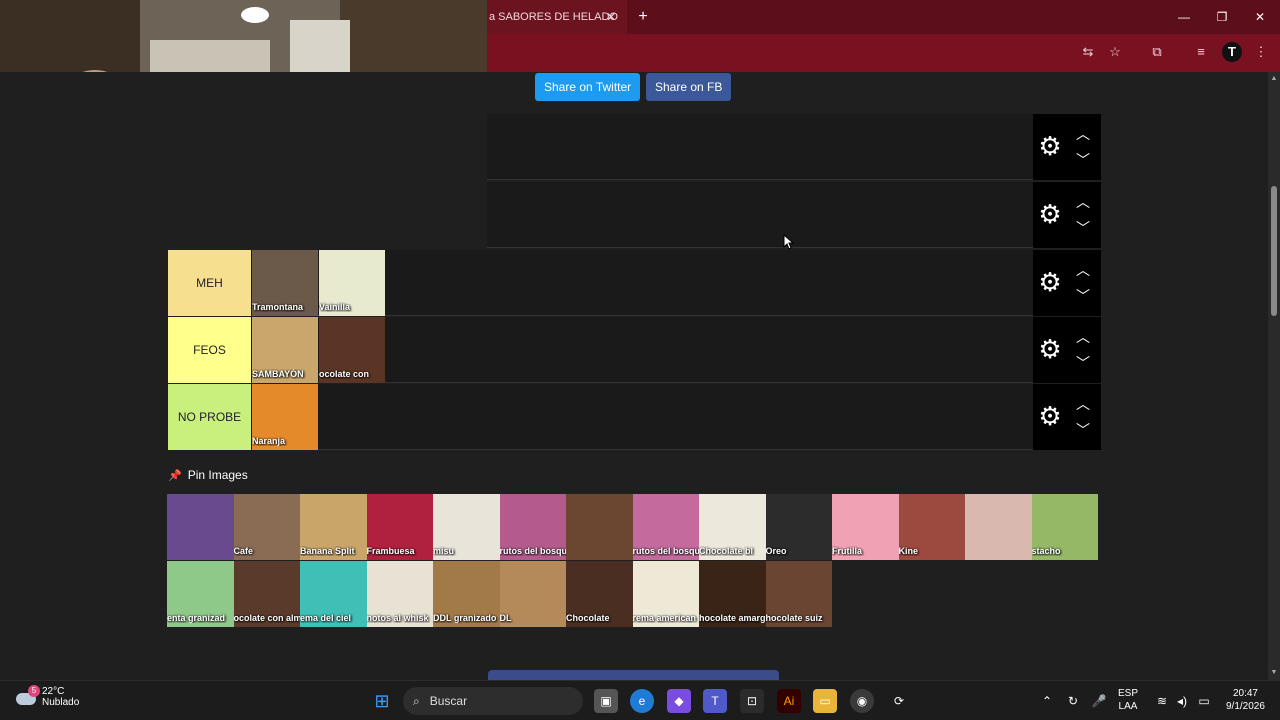 Image resolution: width=1280 pixels, height=720 pixels. What do you see at coordinates (715, 701) in the screenshot?
I see `teams-icon: T` at bounding box center [715, 701].